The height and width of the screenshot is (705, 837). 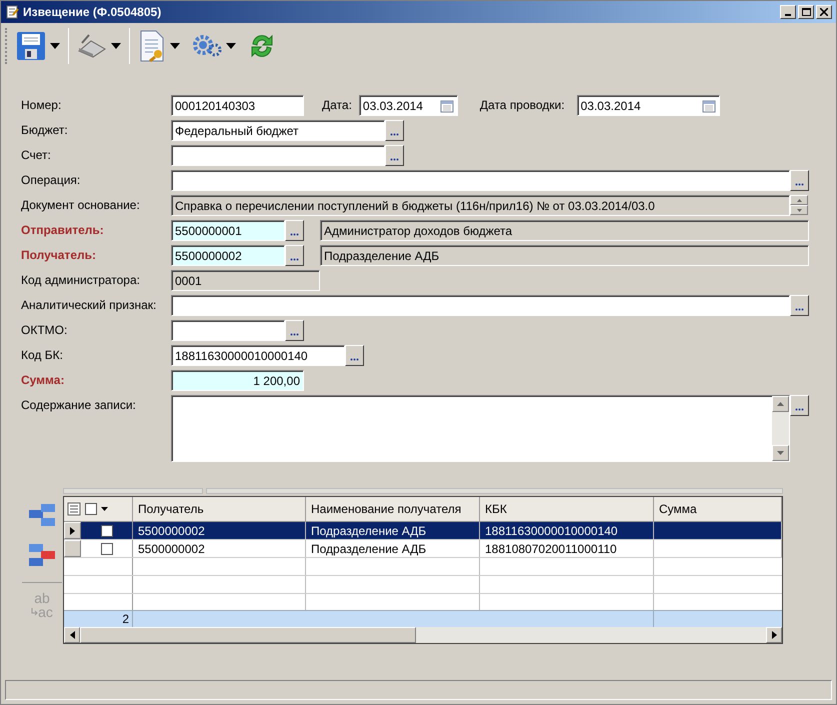 What do you see at coordinates (567, 509) in the screenshot?
I see `column-header: КБК` at bounding box center [567, 509].